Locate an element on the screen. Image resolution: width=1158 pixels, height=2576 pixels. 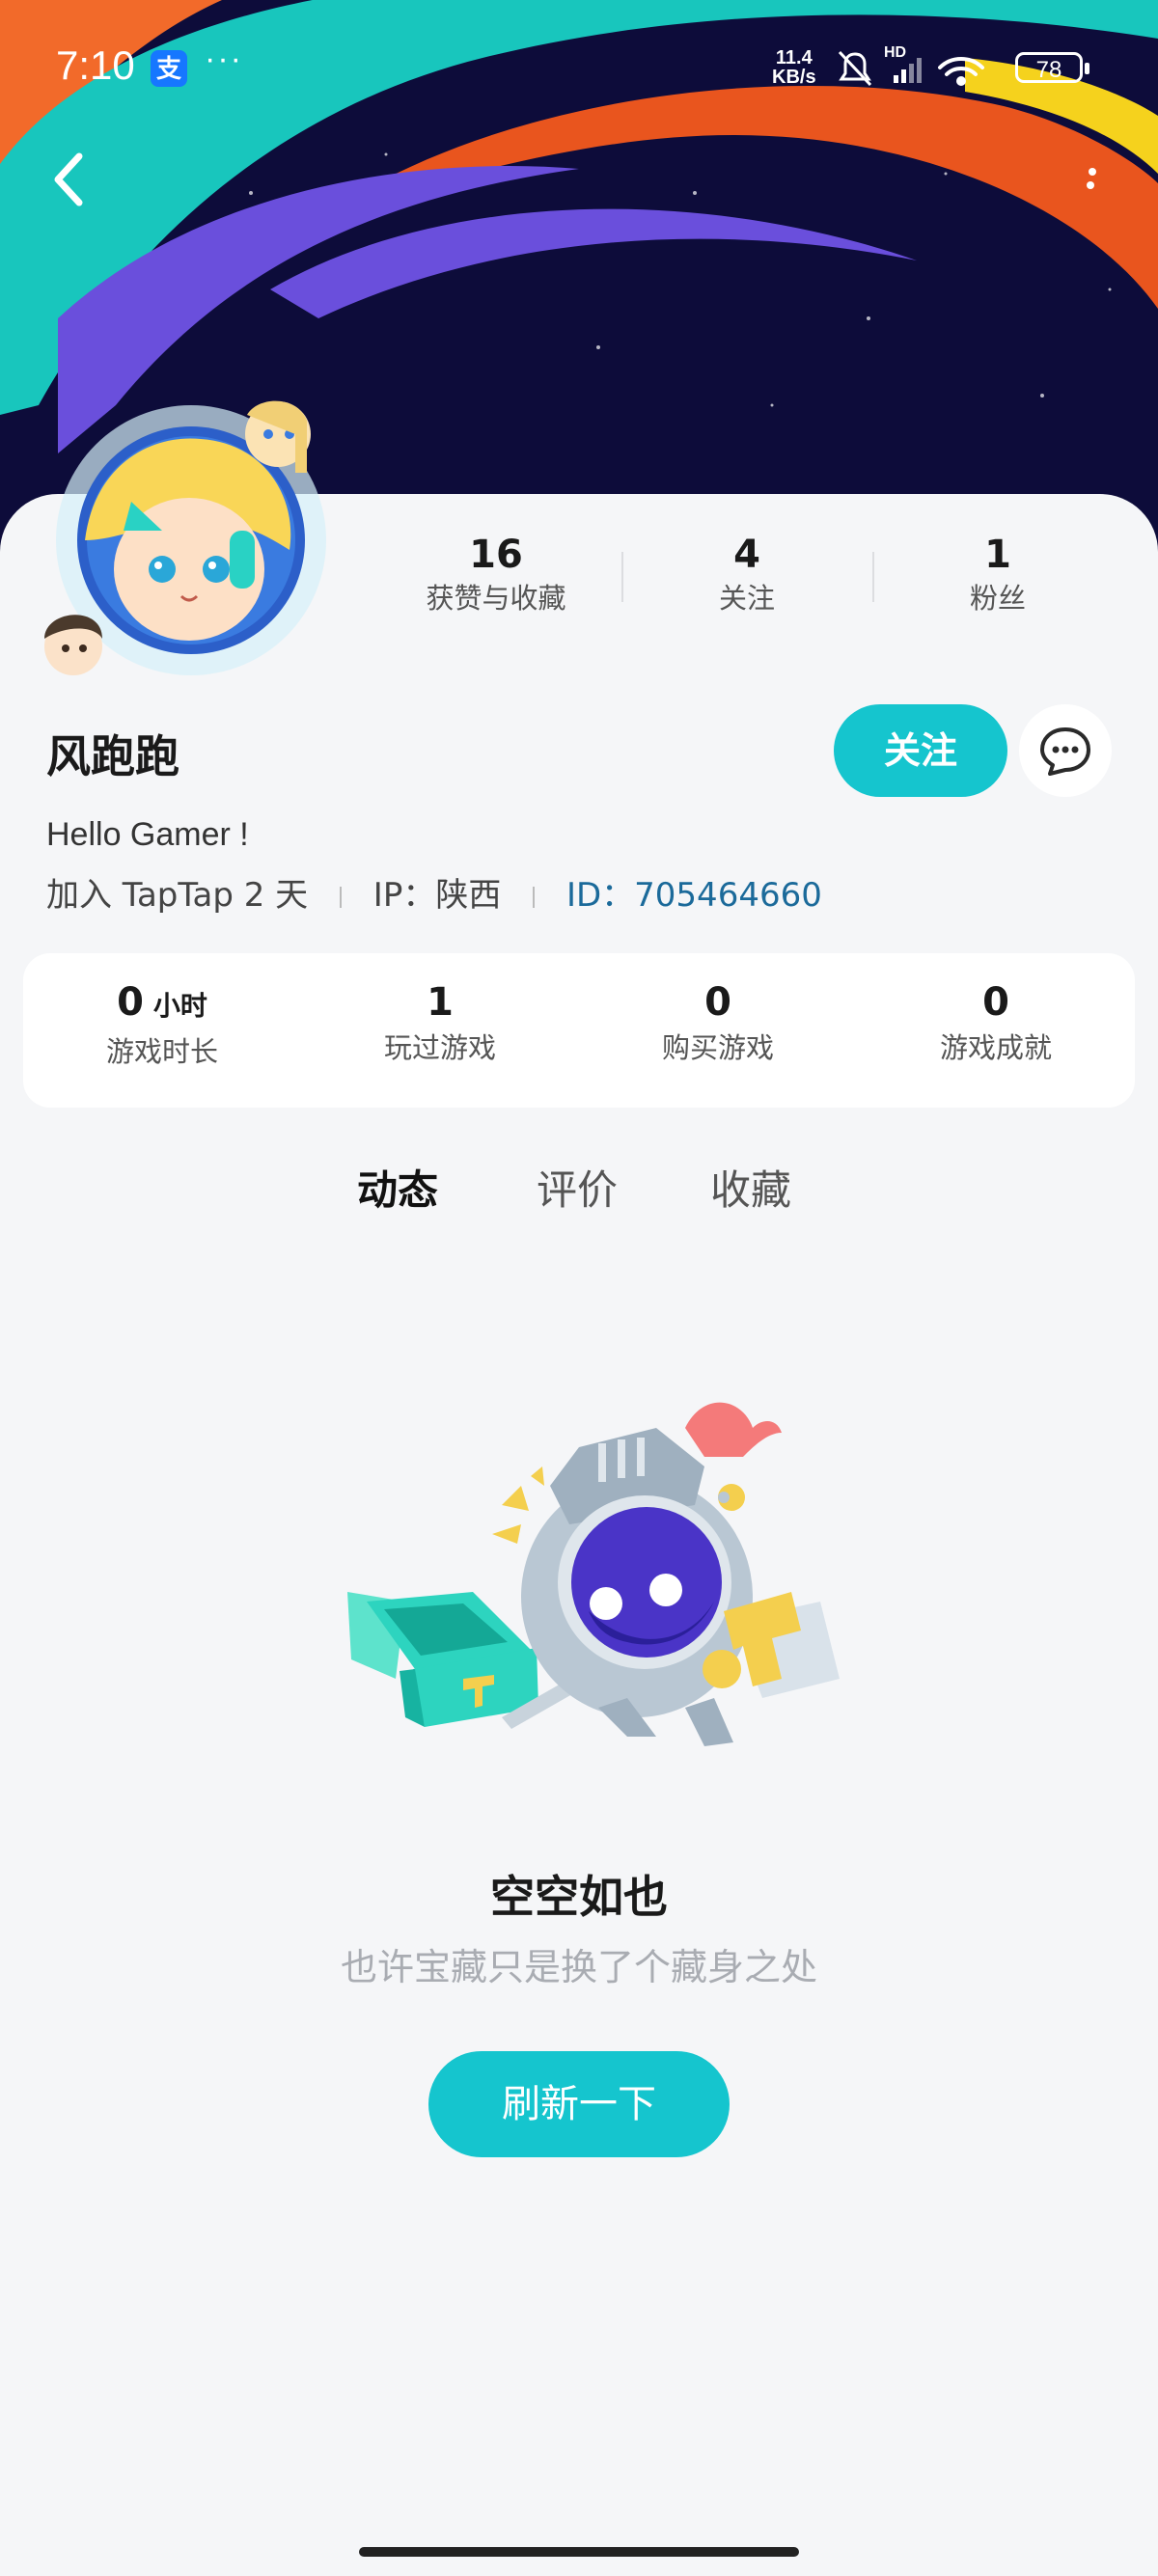
empty-state-subtitle: 也许宝藏只是换了个藏身之处 is located at coordinates (578, 1967).